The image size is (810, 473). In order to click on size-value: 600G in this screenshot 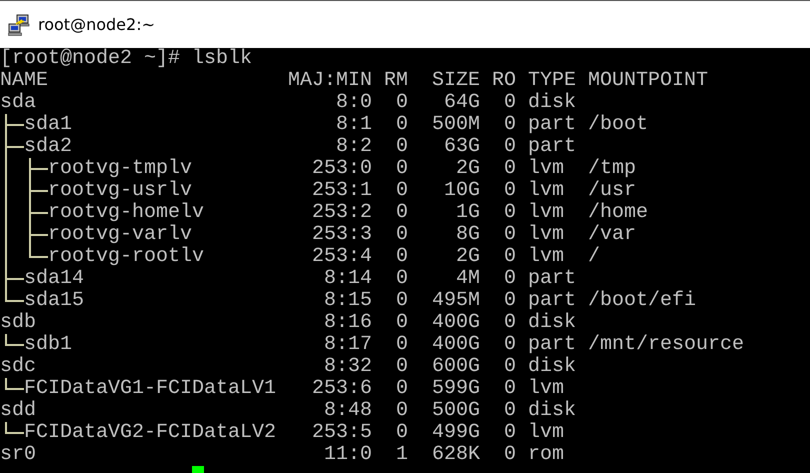, I will do `click(456, 366)`.